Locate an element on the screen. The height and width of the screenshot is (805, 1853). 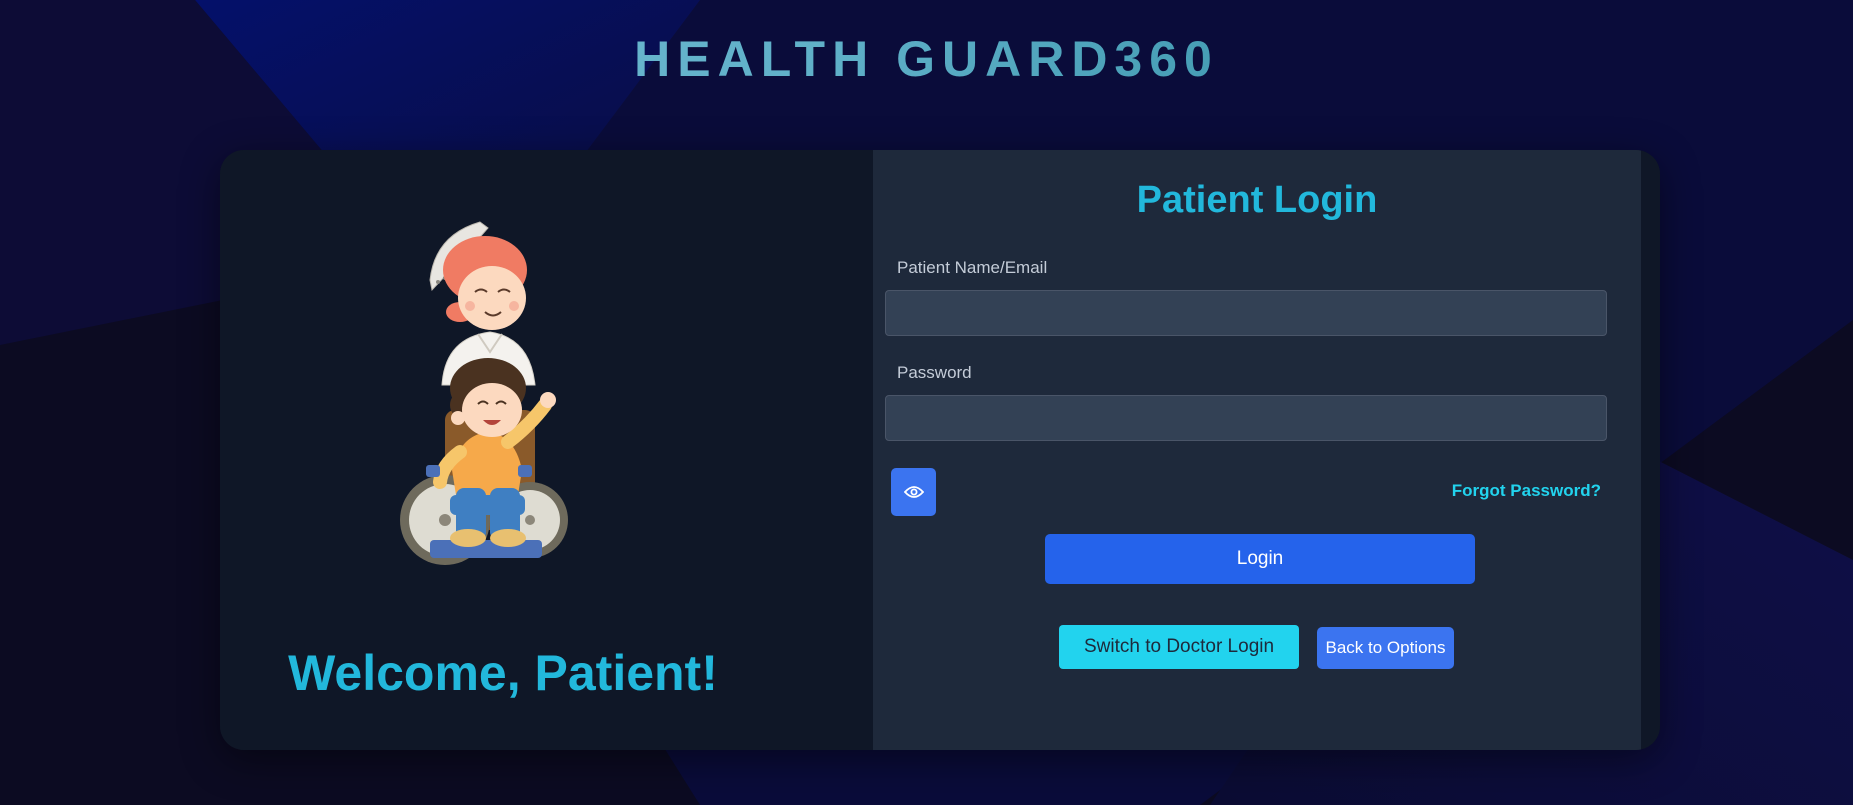
nurse-wheelchair-illustration is located at coordinates (484, 393).